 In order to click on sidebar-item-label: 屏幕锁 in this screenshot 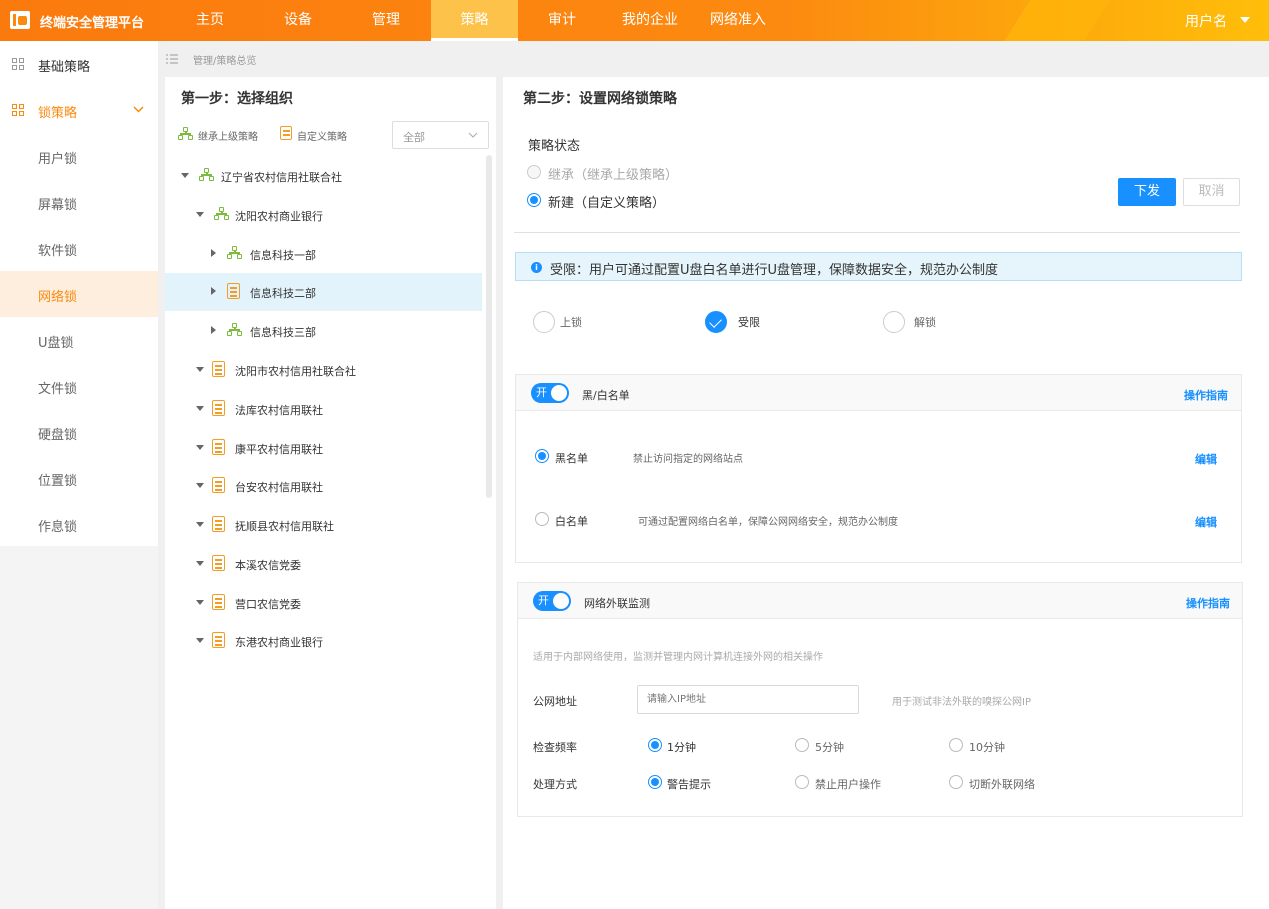, I will do `click(58, 205)`.